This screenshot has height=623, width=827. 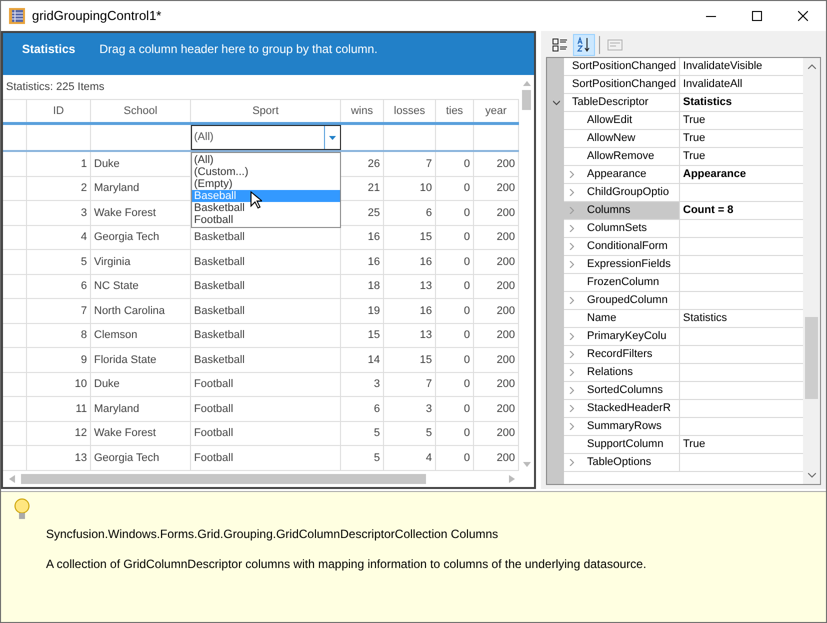 What do you see at coordinates (266, 184) in the screenshot?
I see `dropdown-option: (Empty)` at bounding box center [266, 184].